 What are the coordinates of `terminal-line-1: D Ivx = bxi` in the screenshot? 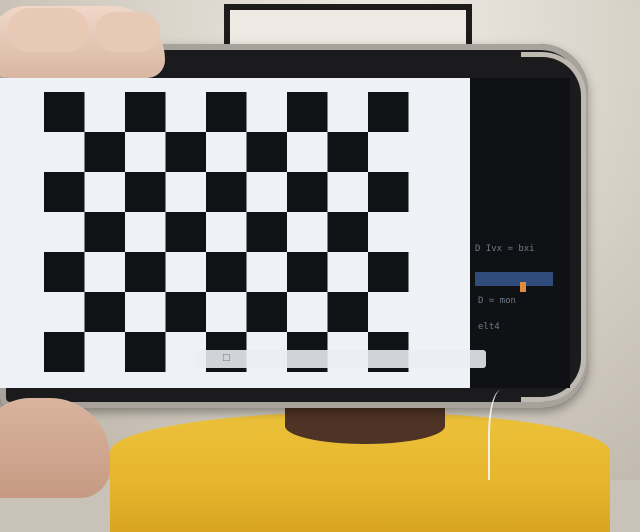 It's located at (505, 249).